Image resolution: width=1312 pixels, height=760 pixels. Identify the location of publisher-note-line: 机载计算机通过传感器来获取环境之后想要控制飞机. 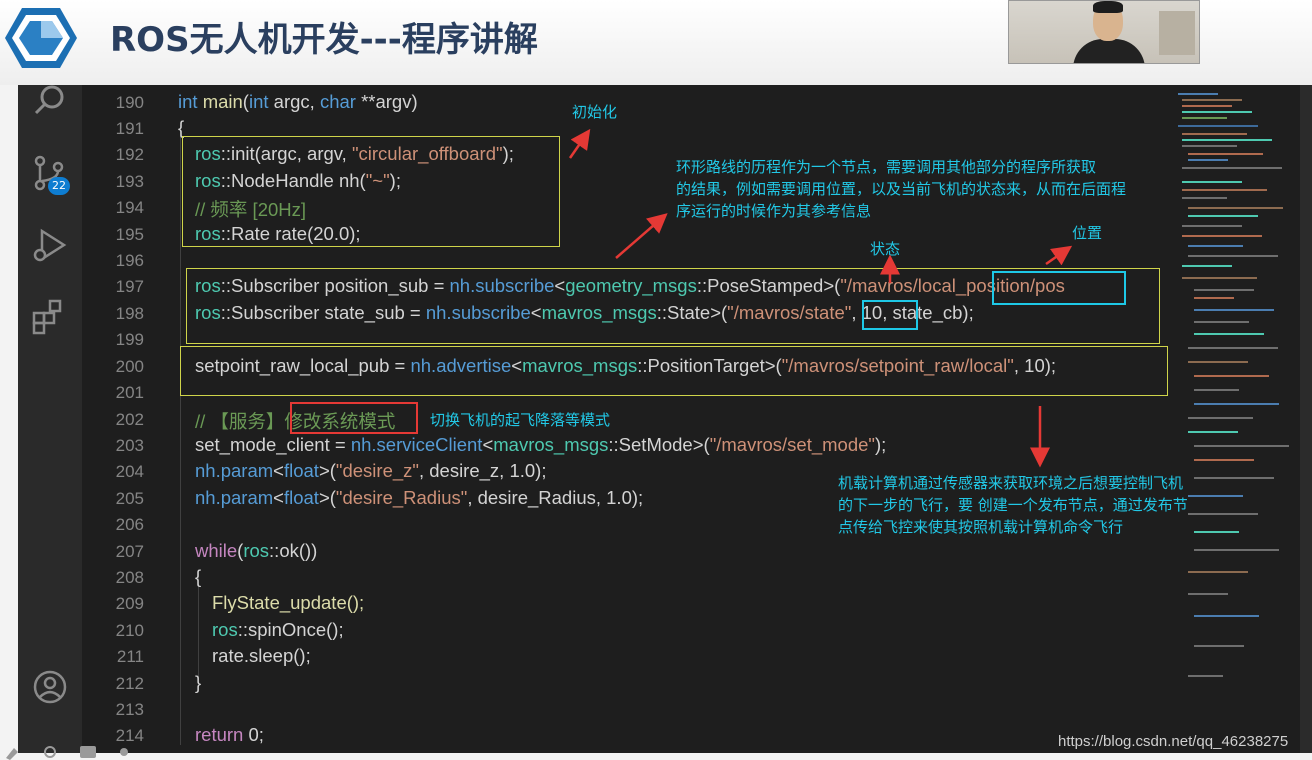
(1011, 483).